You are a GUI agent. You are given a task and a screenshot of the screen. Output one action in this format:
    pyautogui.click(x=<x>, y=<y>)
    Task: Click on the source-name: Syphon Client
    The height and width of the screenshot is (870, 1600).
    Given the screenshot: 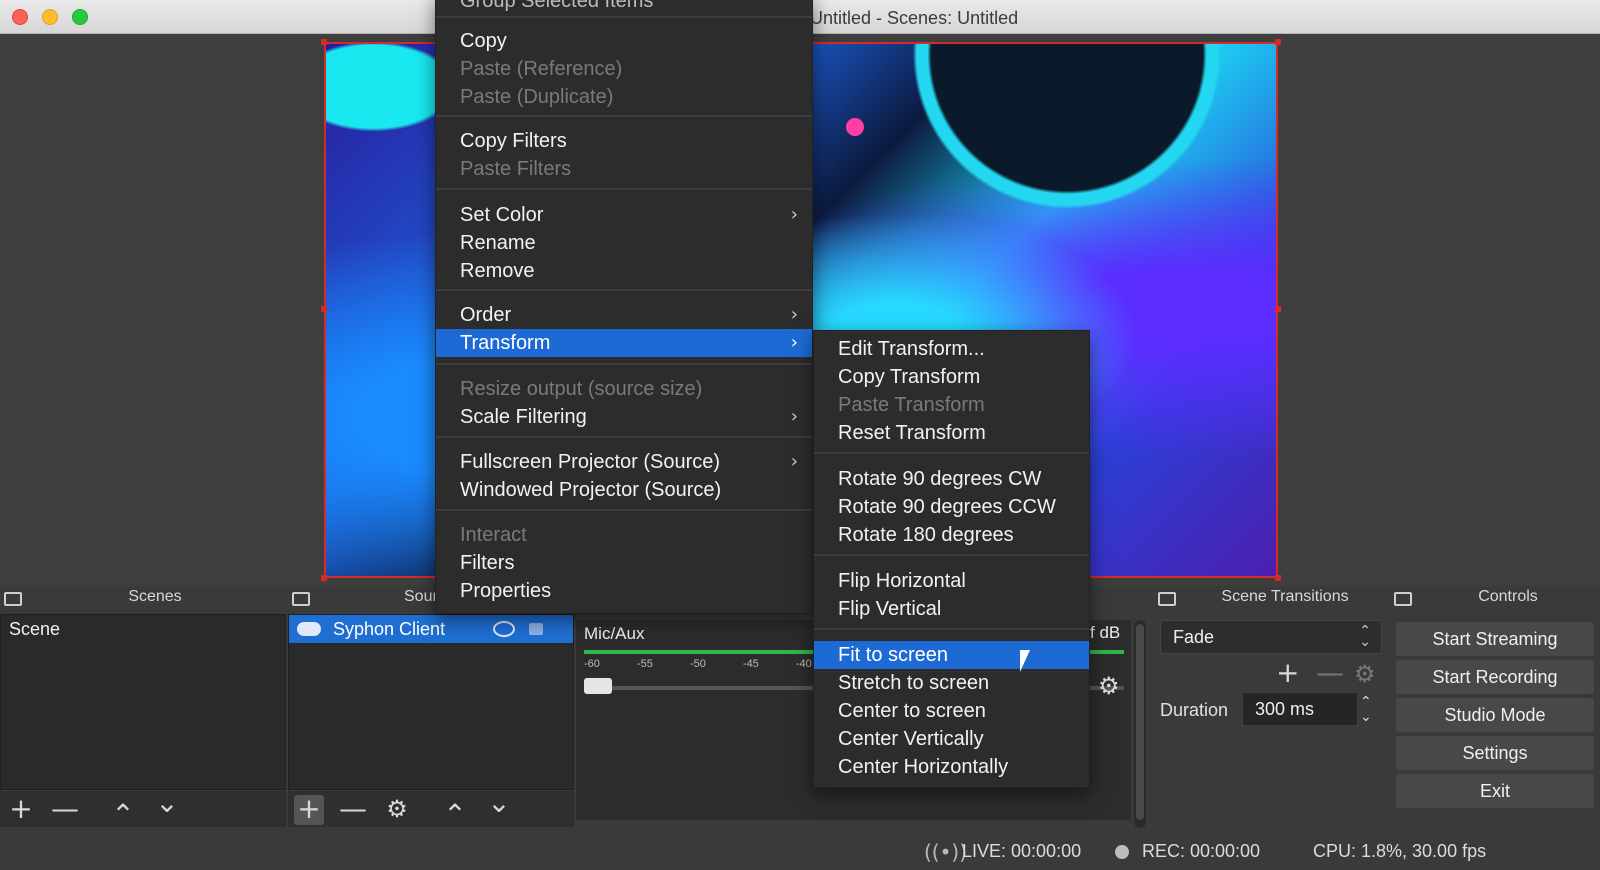 What is the action you would take?
    pyautogui.click(x=389, y=629)
    